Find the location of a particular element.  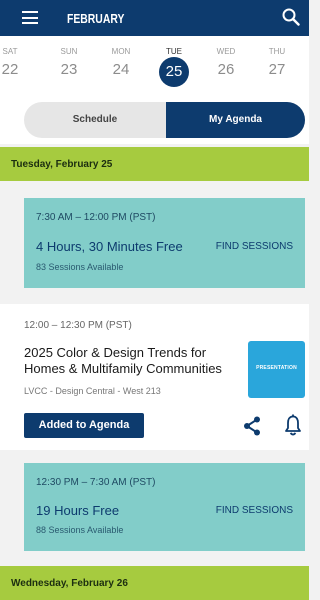

top-bar: FEBRUARY is located at coordinates (154, 18).